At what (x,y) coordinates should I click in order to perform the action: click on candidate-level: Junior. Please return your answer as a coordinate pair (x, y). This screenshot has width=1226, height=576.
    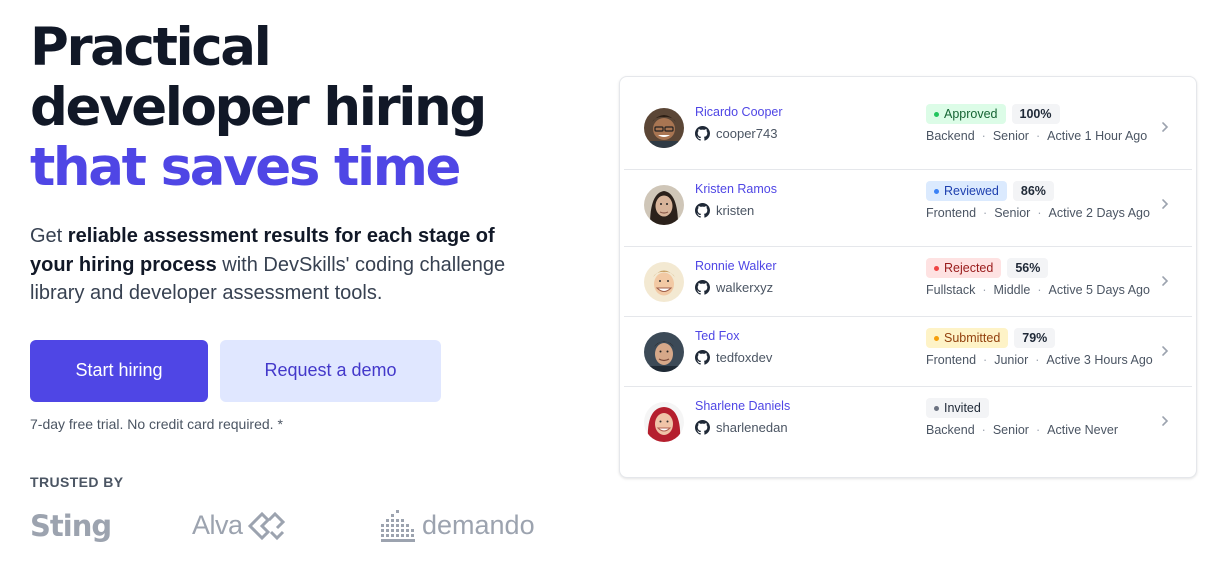
    Looking at the image, I should click on (1011, 360).